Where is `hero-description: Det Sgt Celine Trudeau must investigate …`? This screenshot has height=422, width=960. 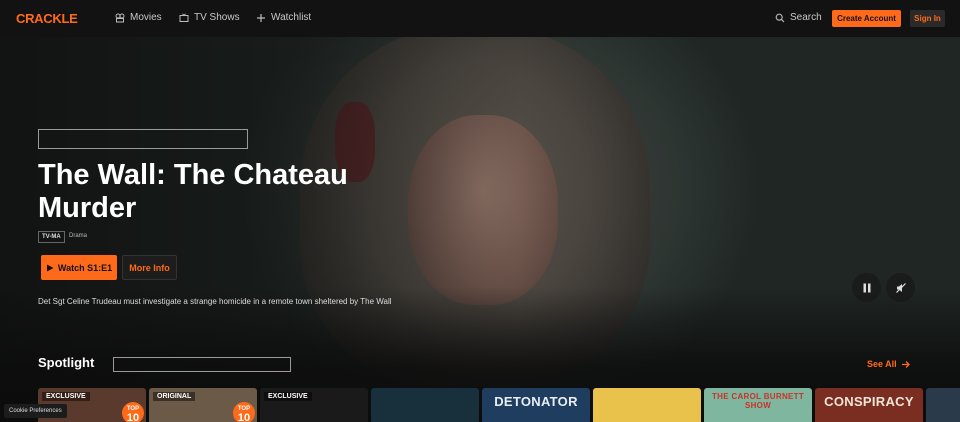 hero-description: Det Sgt Celine Trudeau must investigate … is located at coordinates (215, 301).